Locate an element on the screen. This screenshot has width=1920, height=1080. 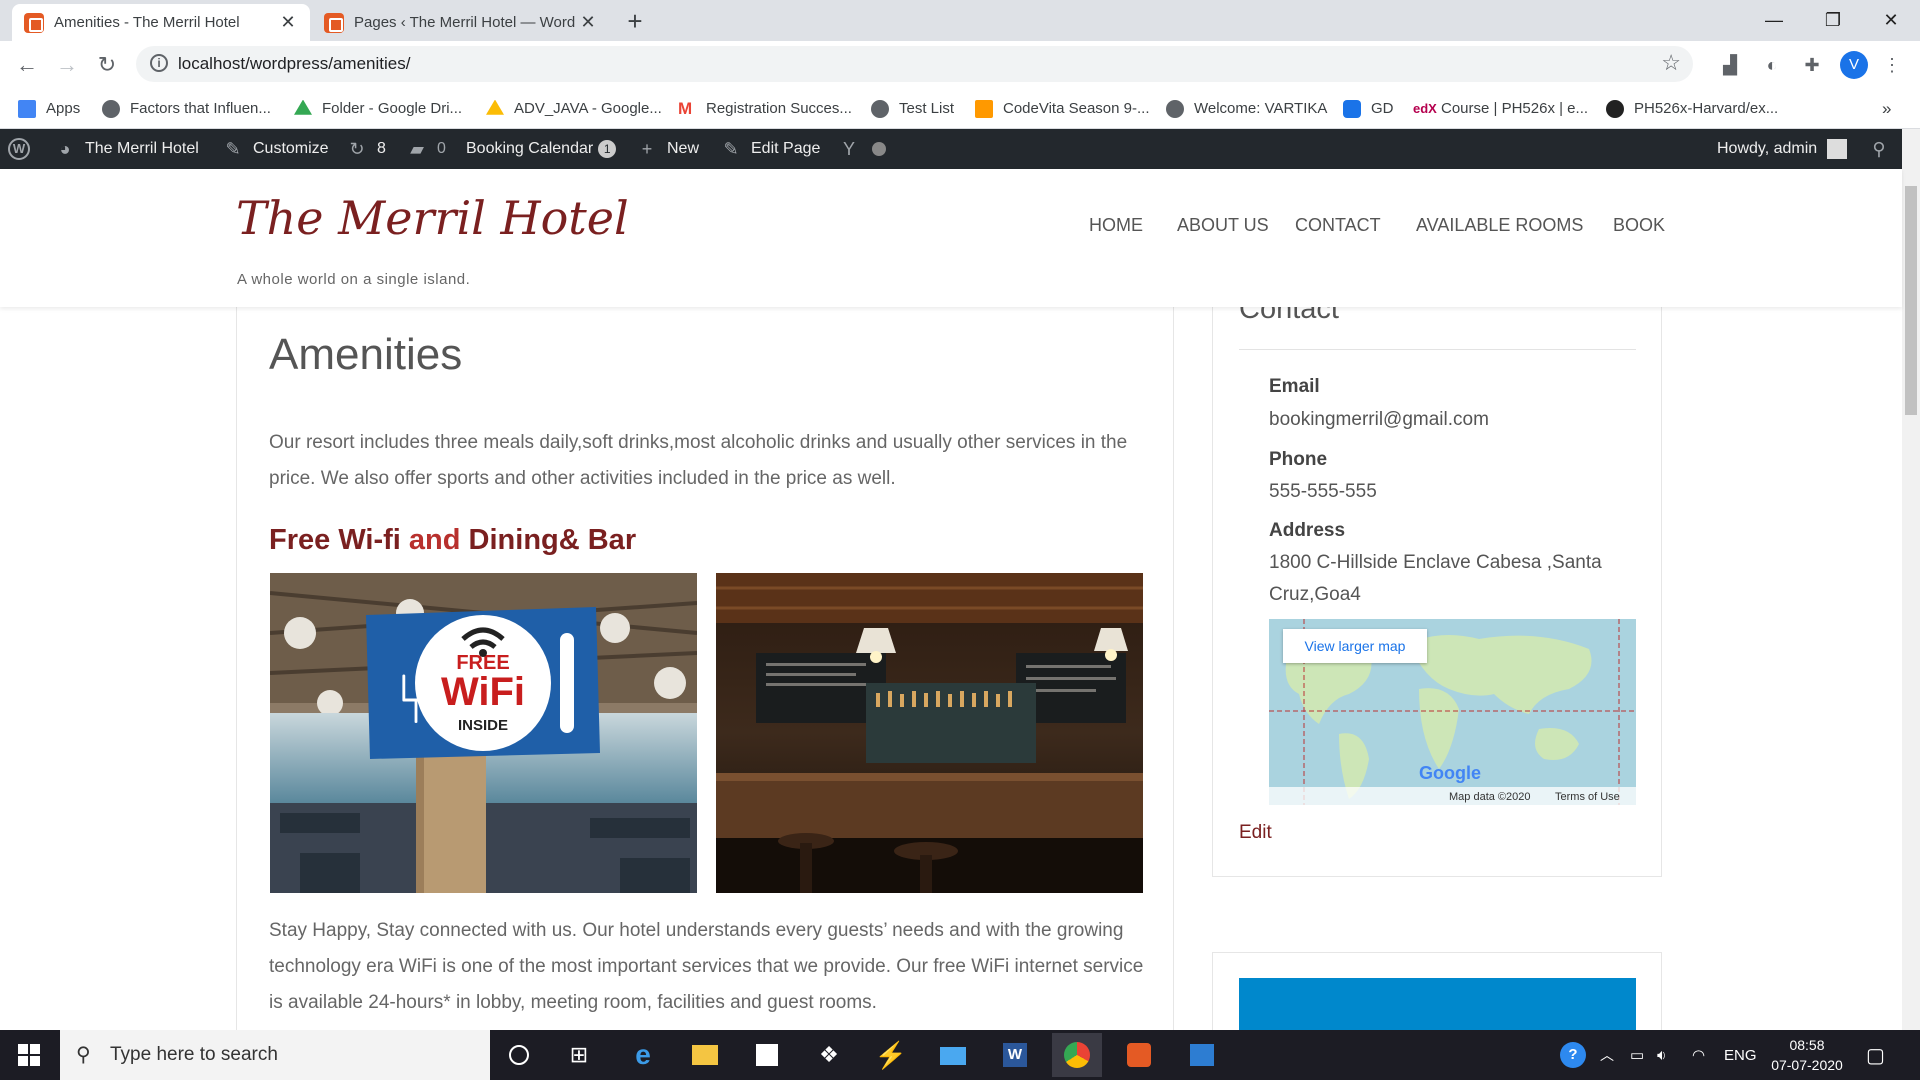
close-window-button: ✕ is located at coordinates (1891, 20).